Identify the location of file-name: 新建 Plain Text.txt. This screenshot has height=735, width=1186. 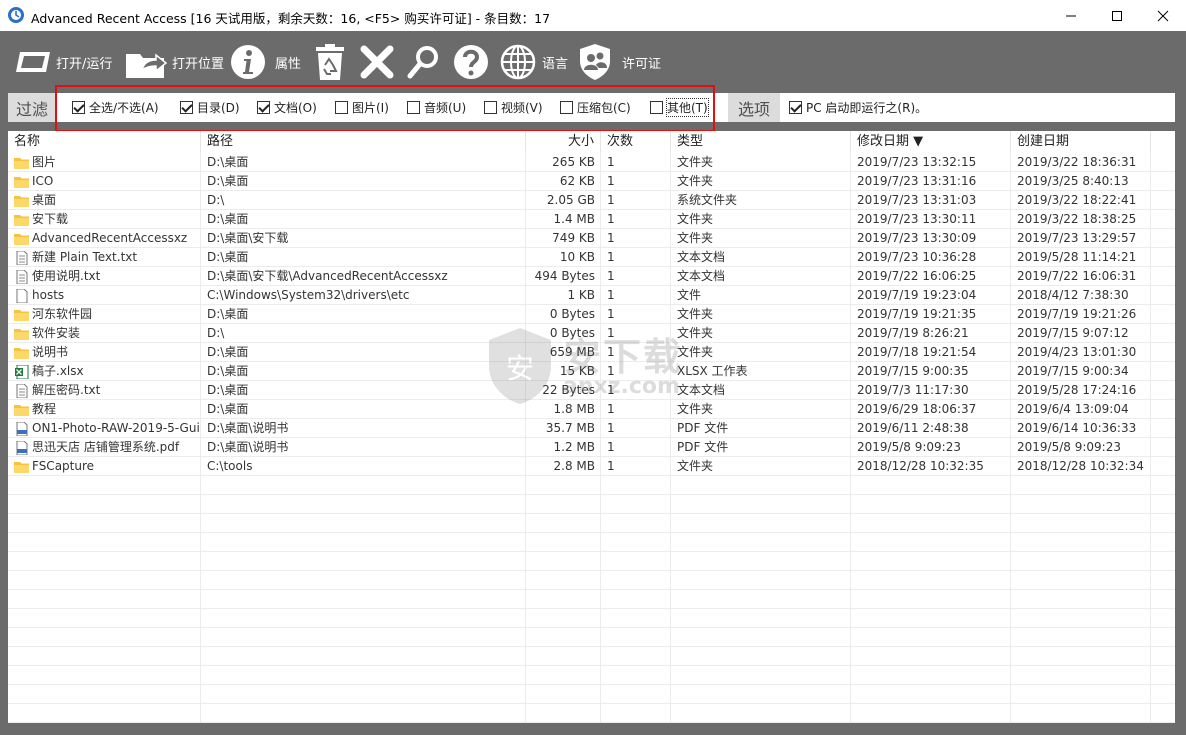
(85, 257).